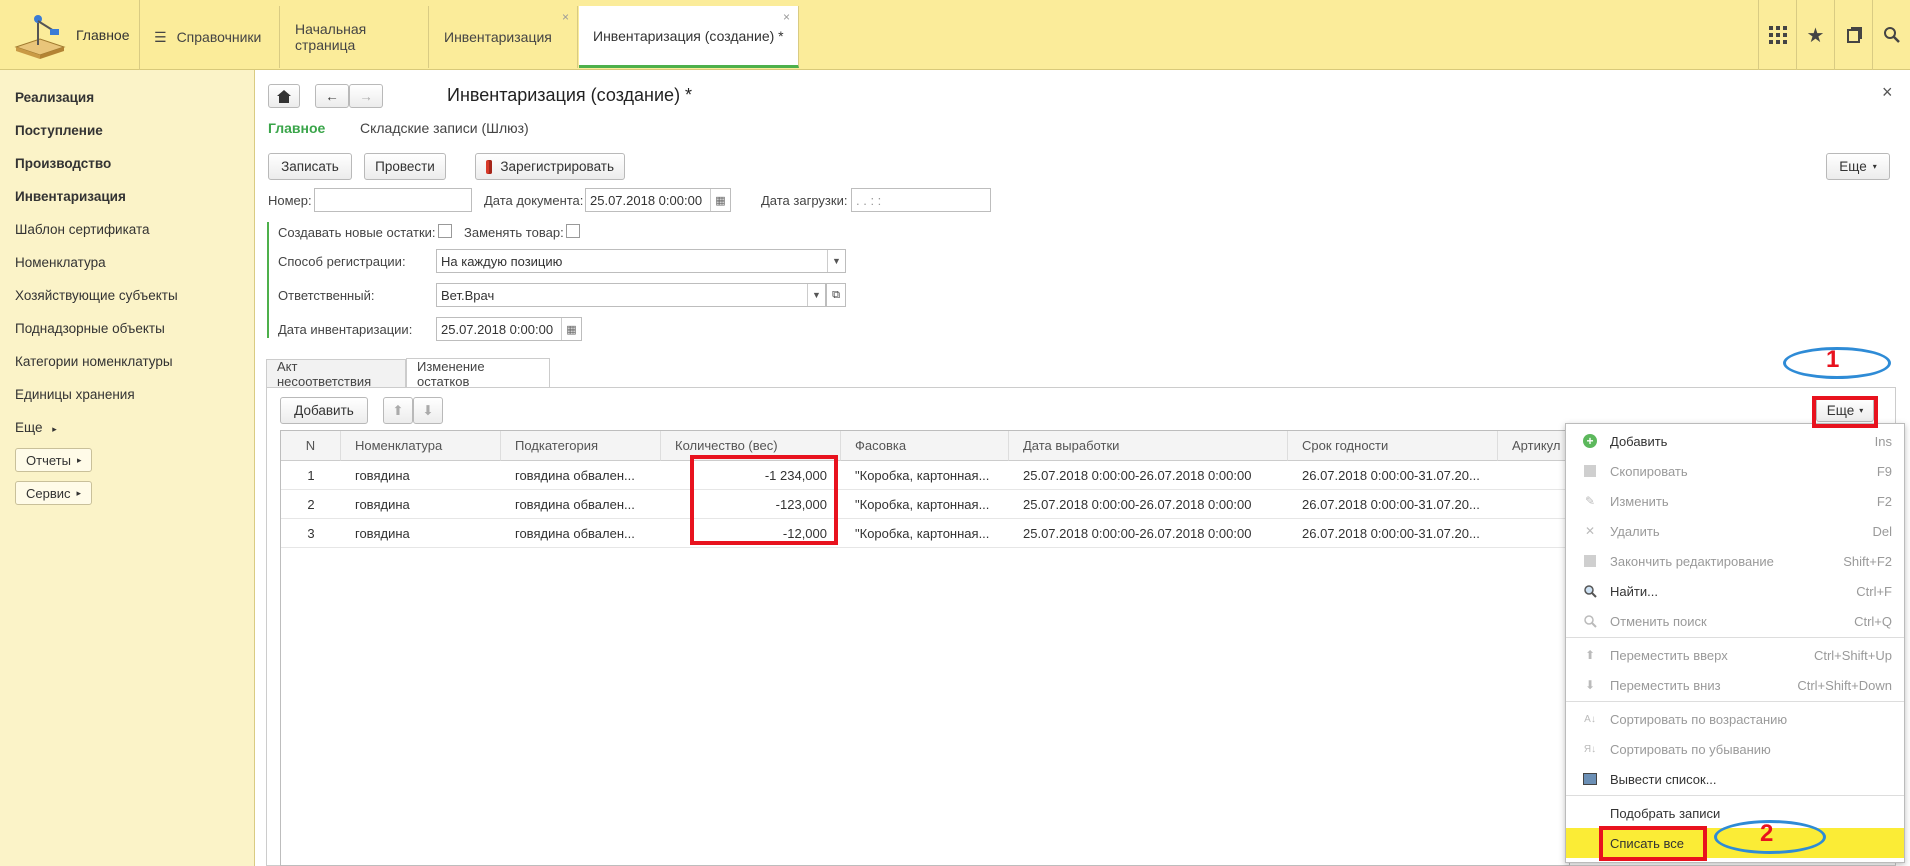  What do you see at coordinates (1735, 591) in the screenshot?
I see `menu-item-find: Найти... Ctrl+F` at bounding box center [1735, 591].